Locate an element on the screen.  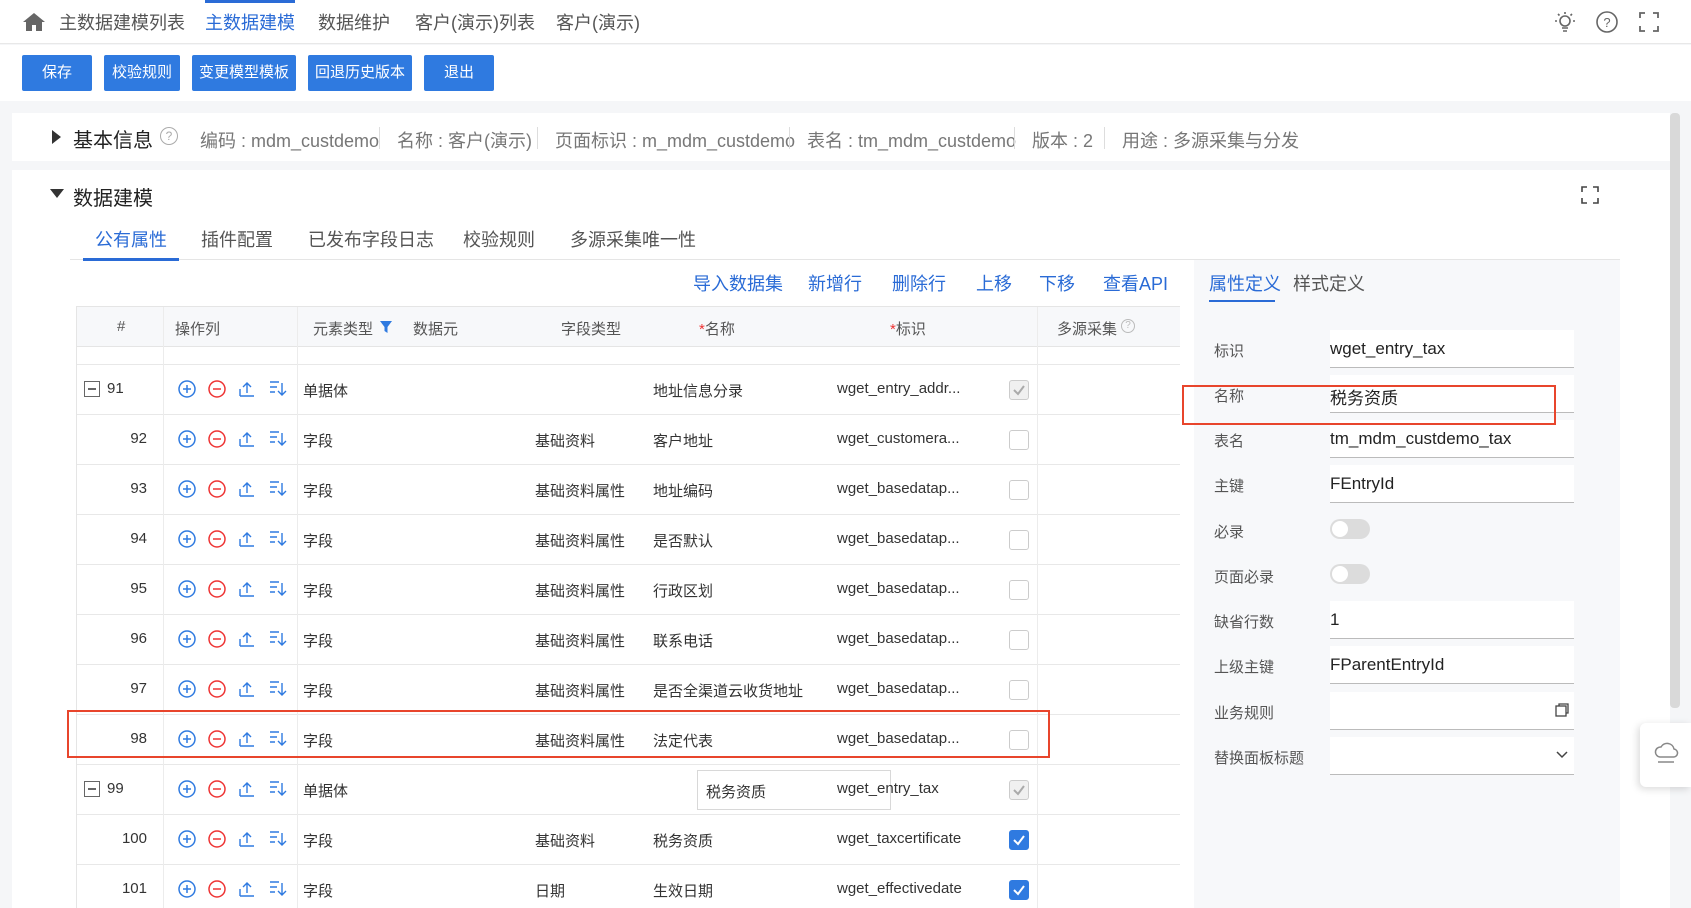
expand-icon is located at coordinates (1590, 195).